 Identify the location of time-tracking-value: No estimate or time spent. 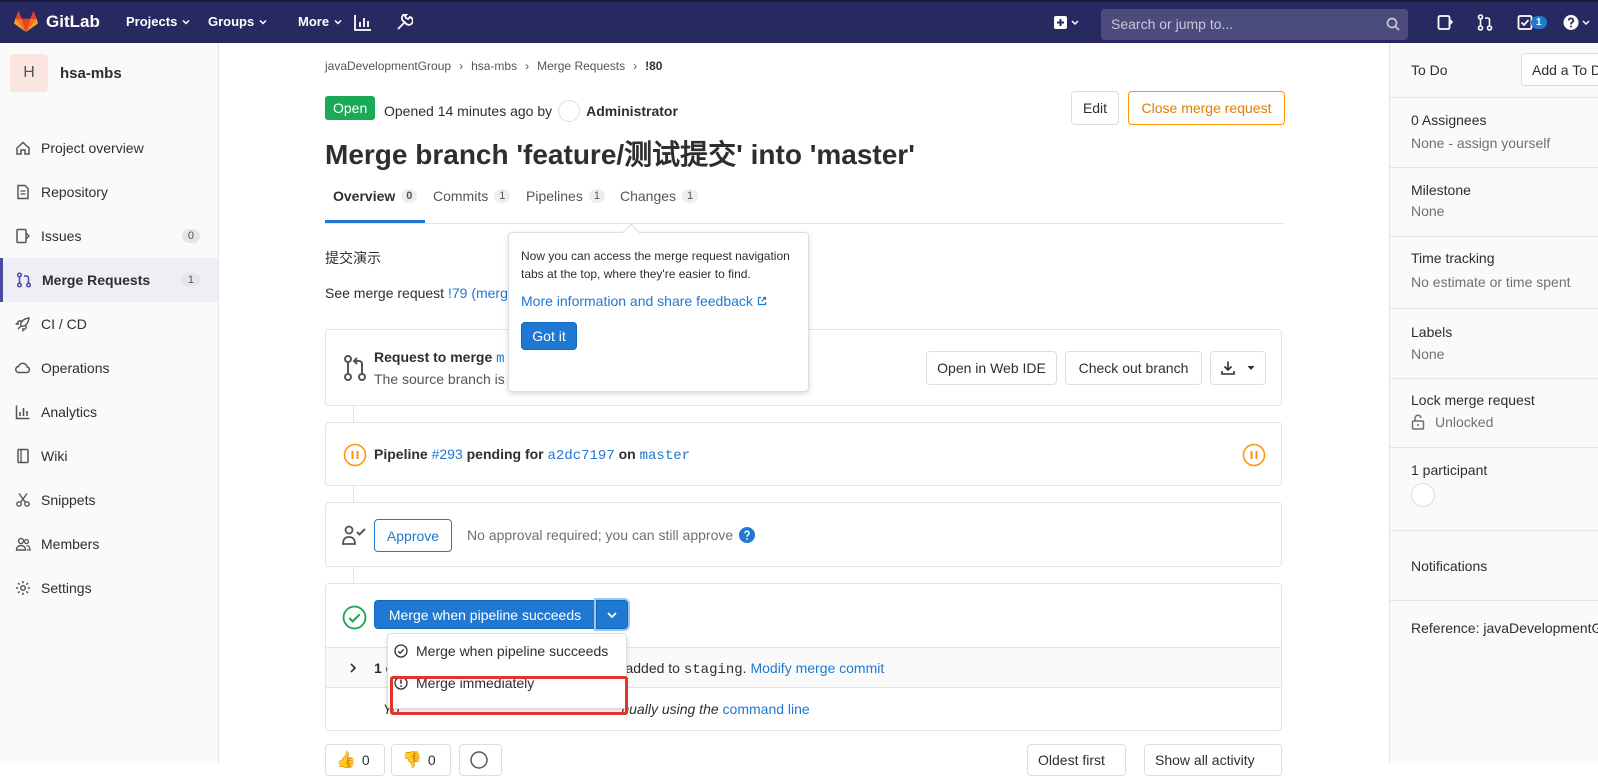
(1491, 282).